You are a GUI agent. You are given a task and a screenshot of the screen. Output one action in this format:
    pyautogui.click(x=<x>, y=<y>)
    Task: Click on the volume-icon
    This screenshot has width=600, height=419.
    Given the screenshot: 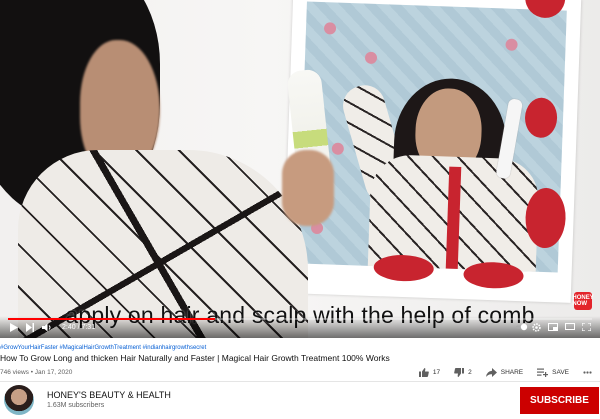 What is the action you would take?
    pyautogui.click(x=47, y=327)
    